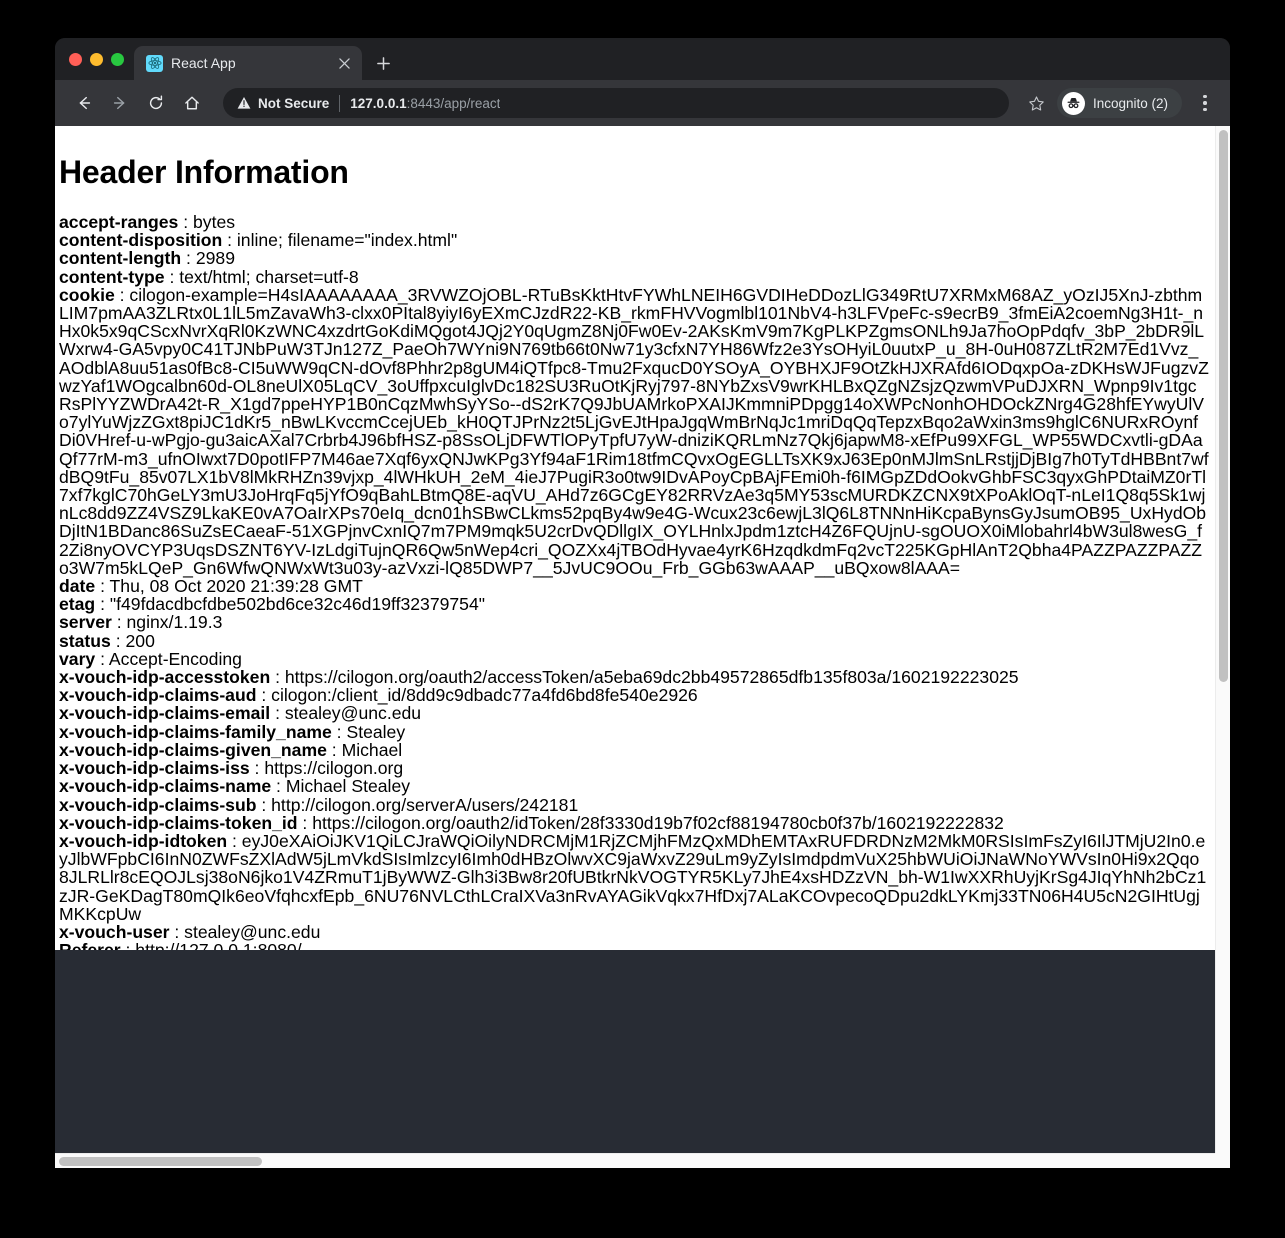 Image resolution: width=1285 pixels, height=1238 pixels. Describe the element at coordinates (1037, 103) in the screenshot. I see `star-icon` at that location.